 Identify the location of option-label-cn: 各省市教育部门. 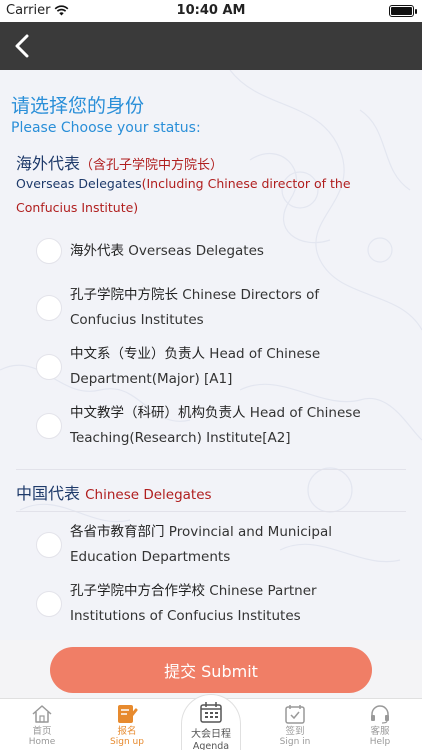
(117, 532).